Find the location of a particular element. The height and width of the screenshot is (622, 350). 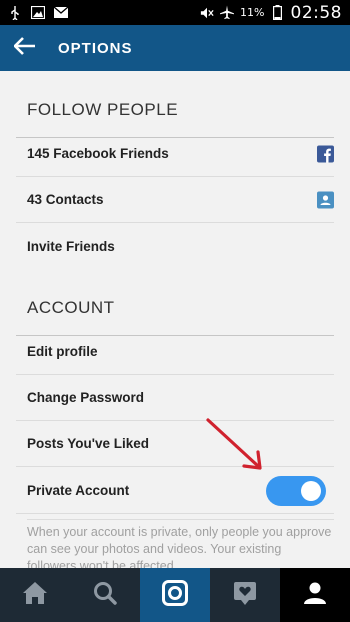

camera-icon is located at coordinates (175, 595).